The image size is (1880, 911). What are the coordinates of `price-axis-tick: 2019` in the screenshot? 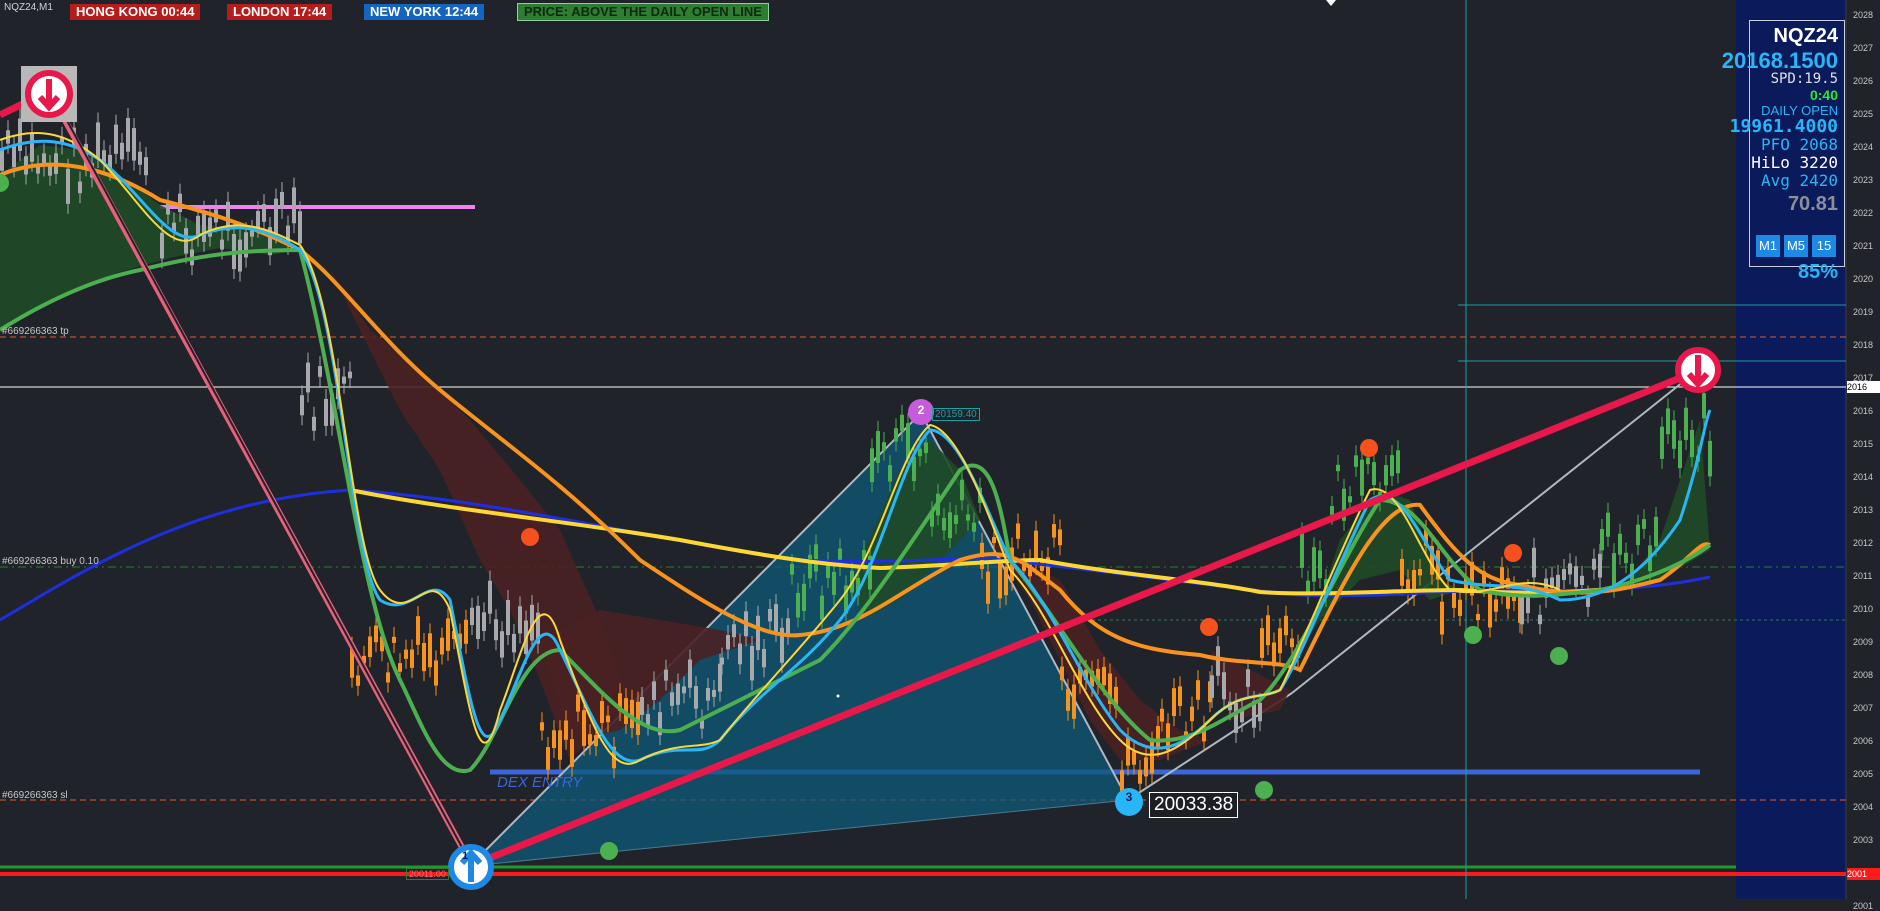 It's located at (1863, 312).